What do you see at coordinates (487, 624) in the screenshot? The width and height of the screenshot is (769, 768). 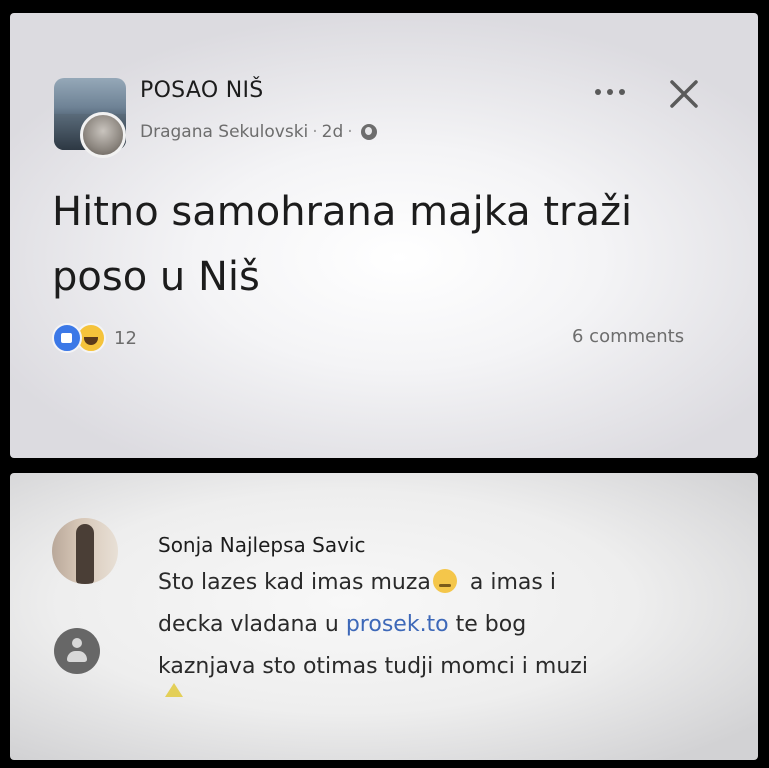 I see `comment-line-2-end: te bog` at bounding box center [487, 624].